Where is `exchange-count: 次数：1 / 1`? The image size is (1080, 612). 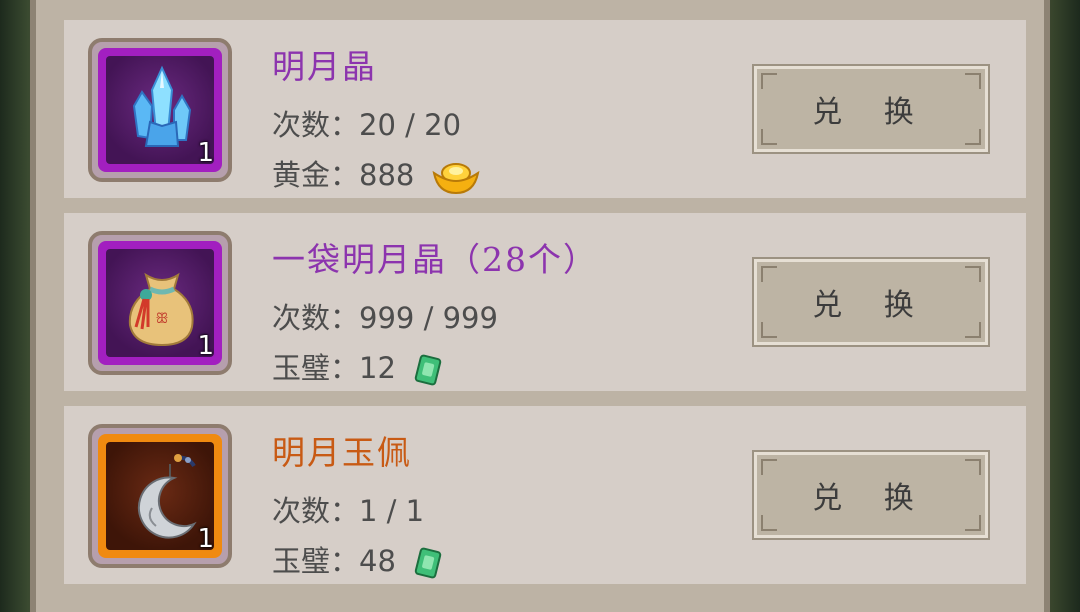
exchange-count: 次数：1 / 1 is located at coordinates (348, 509).